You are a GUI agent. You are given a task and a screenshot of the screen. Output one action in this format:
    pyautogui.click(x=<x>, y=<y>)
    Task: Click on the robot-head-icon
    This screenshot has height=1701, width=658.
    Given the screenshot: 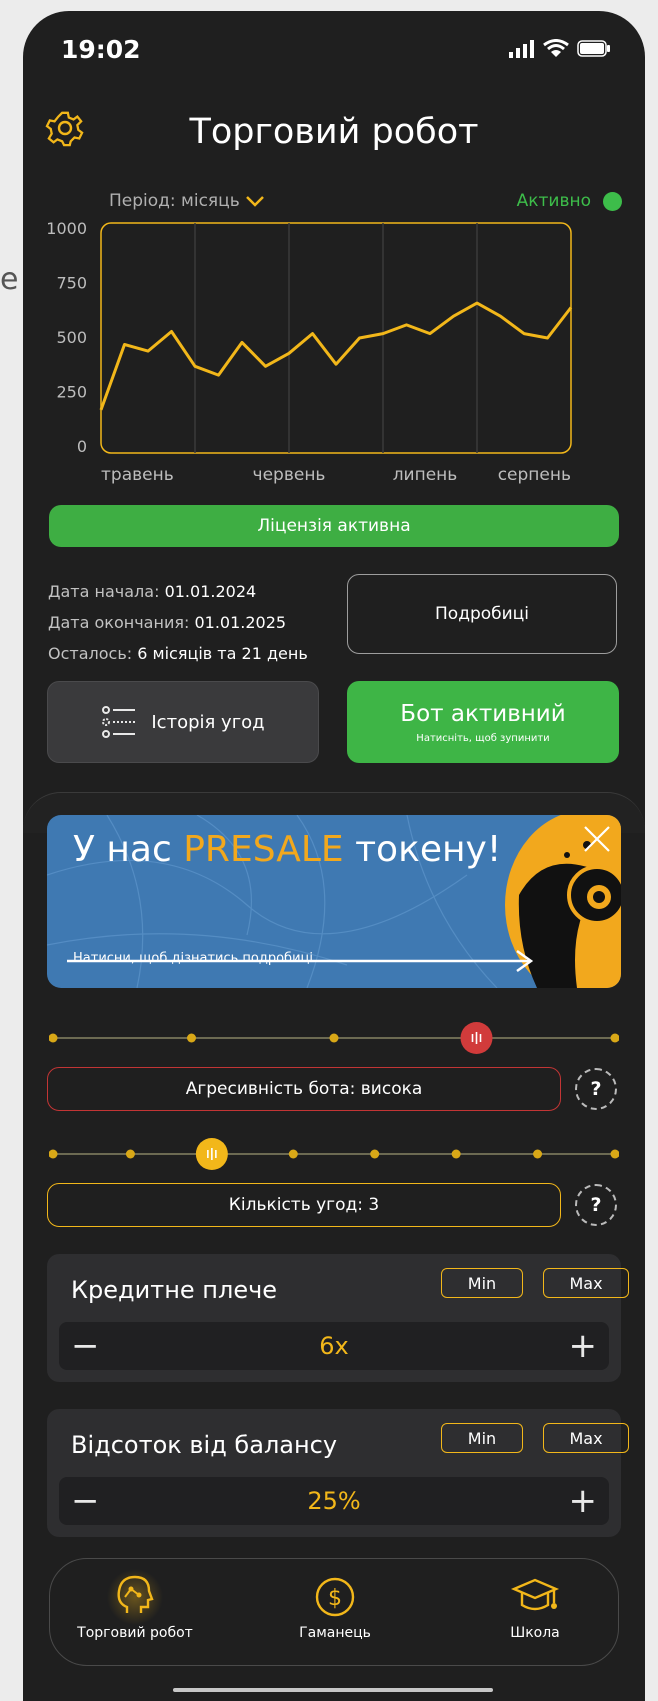 What is the action you would take?
    pyautogui.click(x=135, y=1597)
    